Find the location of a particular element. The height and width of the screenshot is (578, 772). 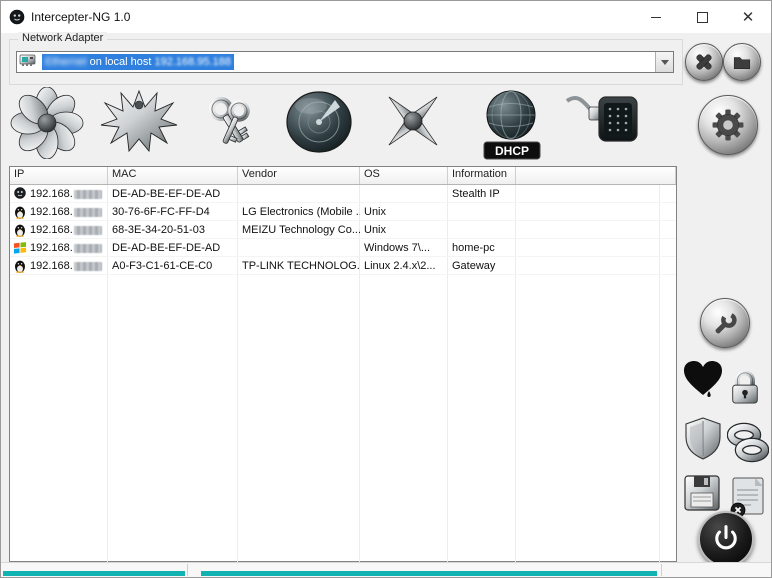

nat-connector-icon is located at coordinates (602, 123).